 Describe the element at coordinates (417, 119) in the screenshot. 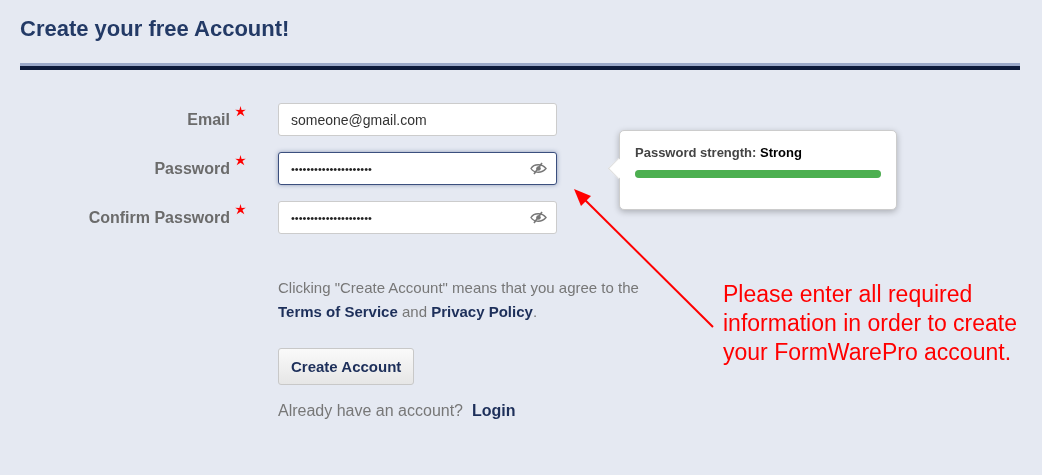

I see `input-field: someone@gmail.com` at that location.